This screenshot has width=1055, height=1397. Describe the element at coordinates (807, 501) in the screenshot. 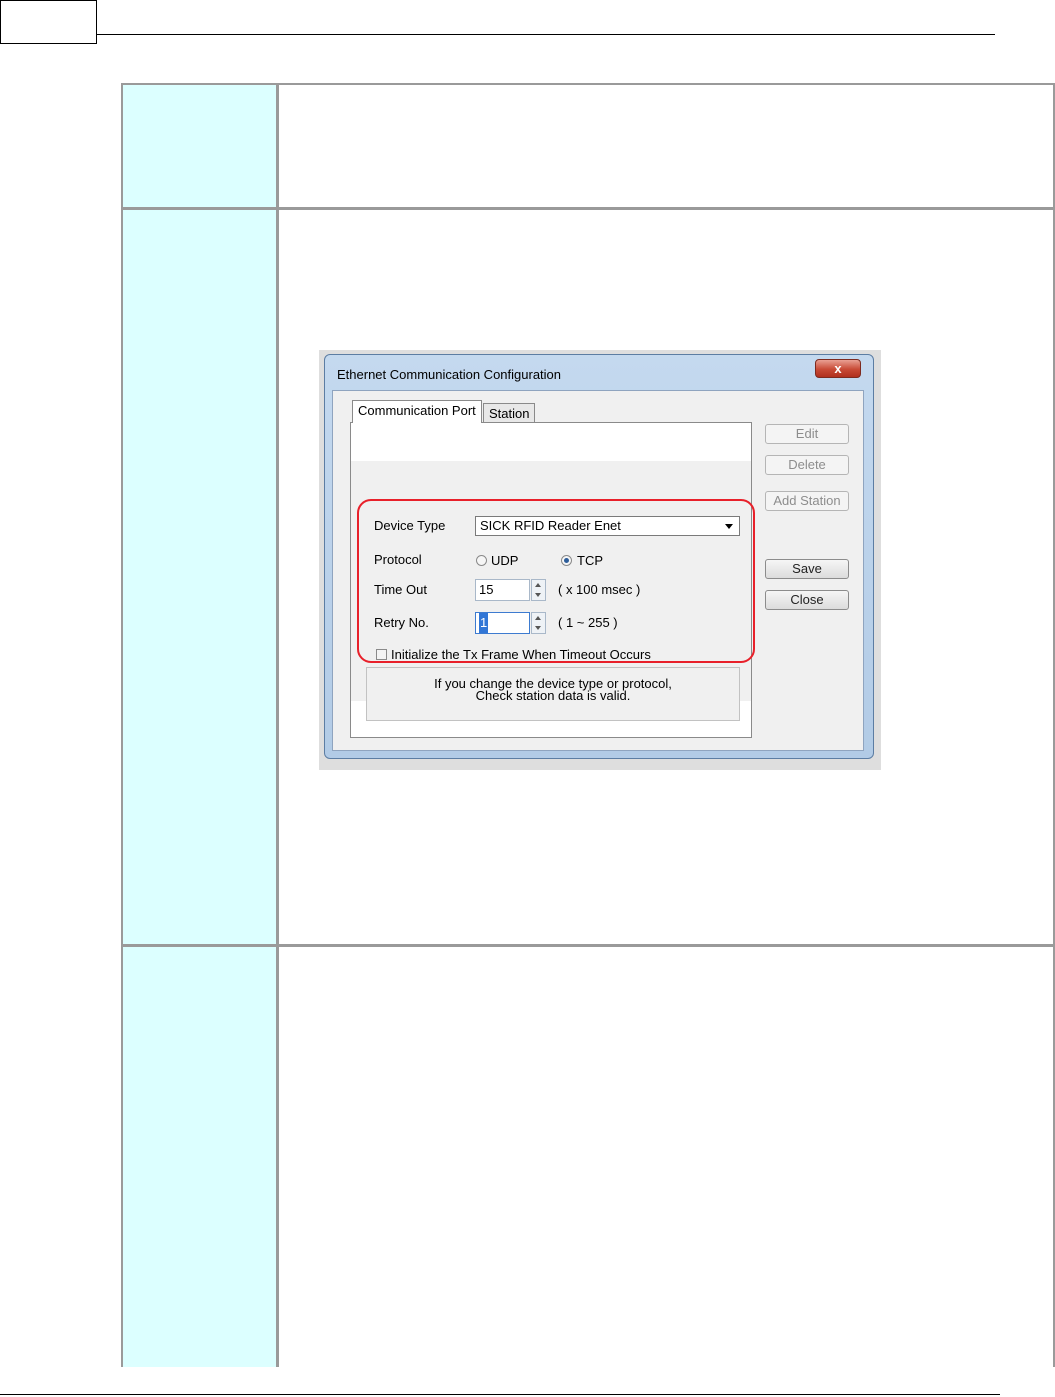

I see `add-station-button: Add Station` at that location.